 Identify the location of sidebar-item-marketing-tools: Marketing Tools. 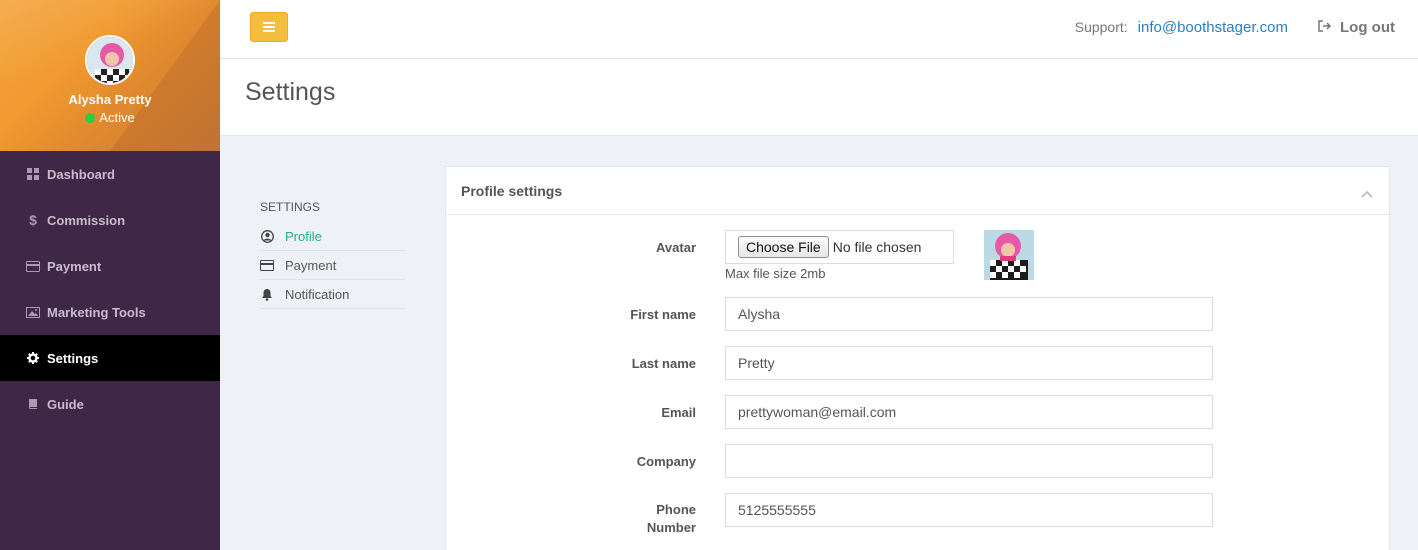
(110, 312).